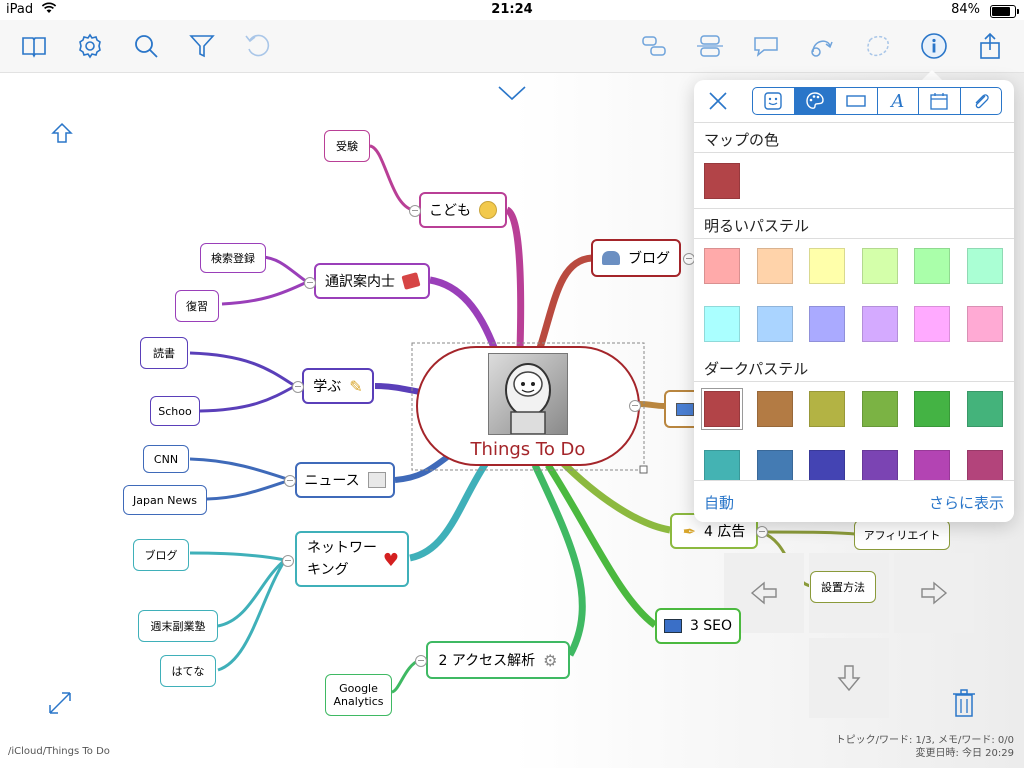  I want to click on central-topic-label: Things To Do, so click(528, 449).